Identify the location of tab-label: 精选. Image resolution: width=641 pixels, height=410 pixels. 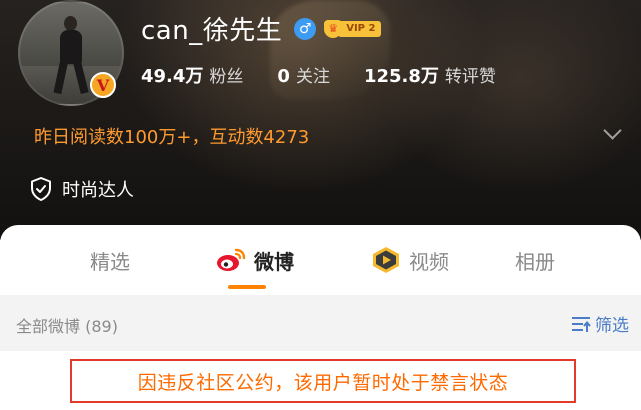
(110, 261).